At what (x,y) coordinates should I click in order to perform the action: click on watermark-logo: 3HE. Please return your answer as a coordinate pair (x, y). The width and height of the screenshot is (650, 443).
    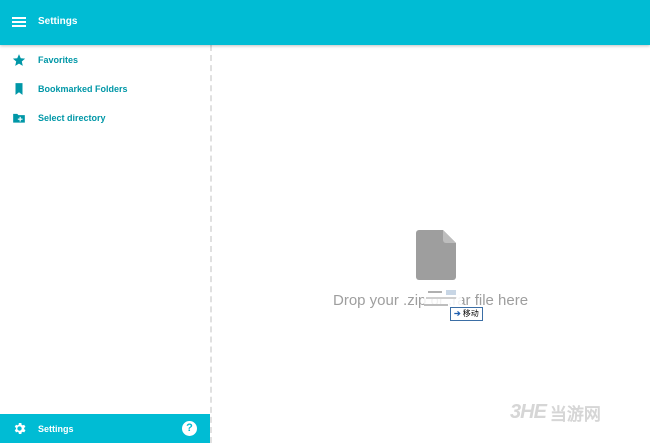
    Looking at the image, I should click on (528, 412).